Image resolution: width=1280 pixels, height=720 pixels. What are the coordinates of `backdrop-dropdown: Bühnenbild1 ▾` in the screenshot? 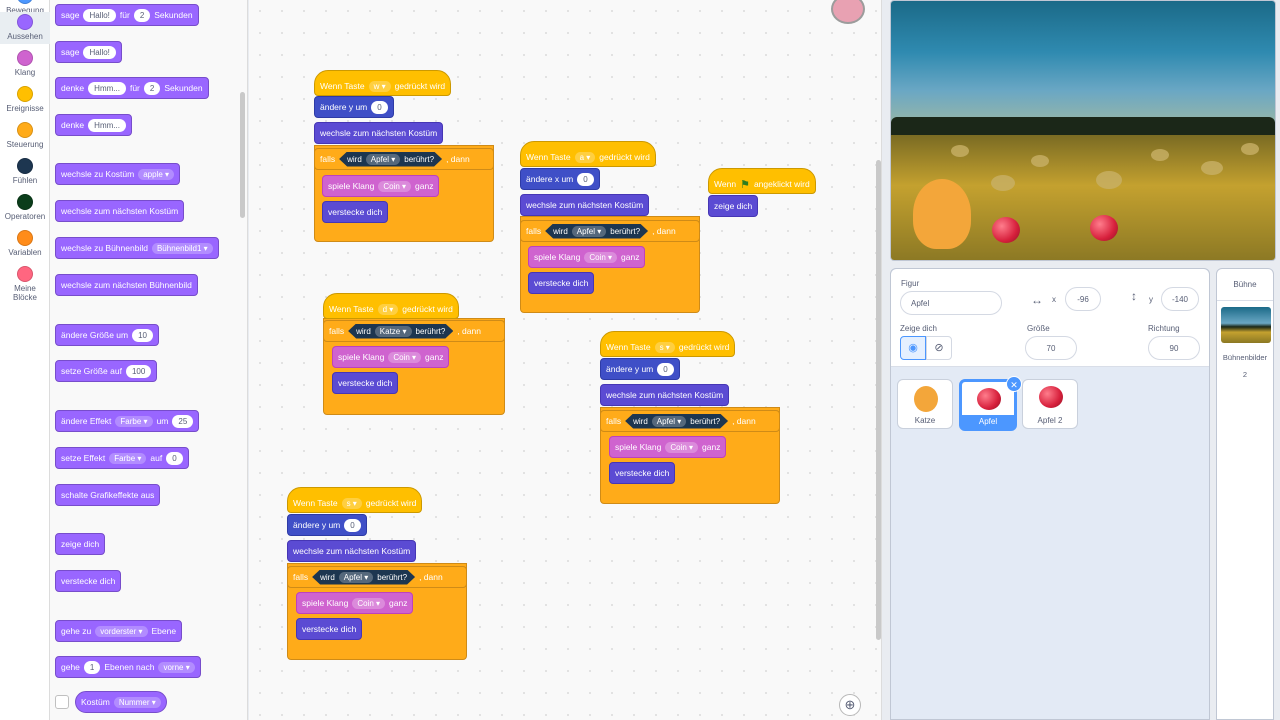 It's located at (182, 248).